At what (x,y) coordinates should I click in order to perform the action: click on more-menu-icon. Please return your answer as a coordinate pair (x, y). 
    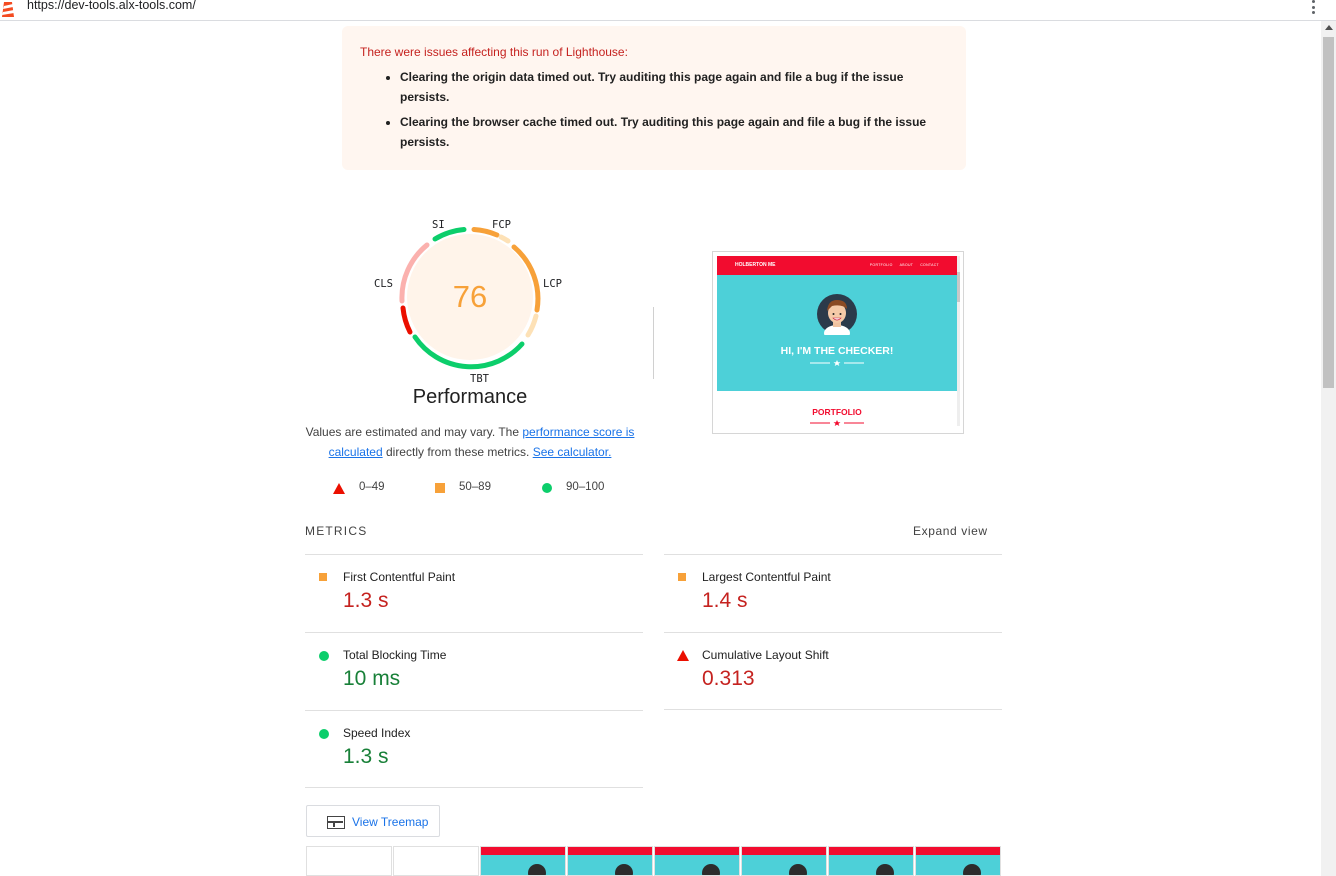
    Looking at the image, I should click on (1313, 7).